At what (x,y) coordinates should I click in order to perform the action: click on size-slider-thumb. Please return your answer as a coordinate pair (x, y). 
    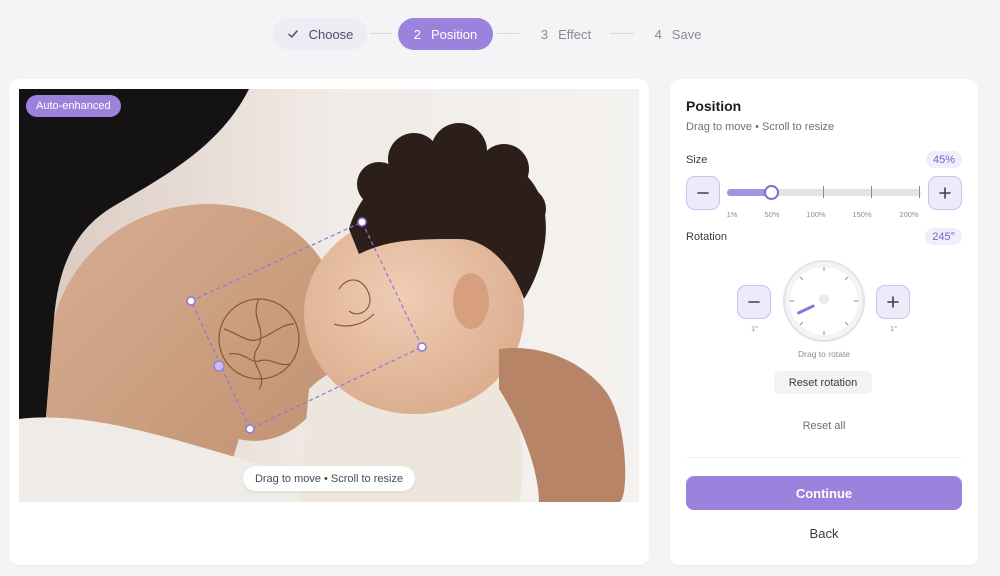
    Looking at the image, I should click on (771, 192).